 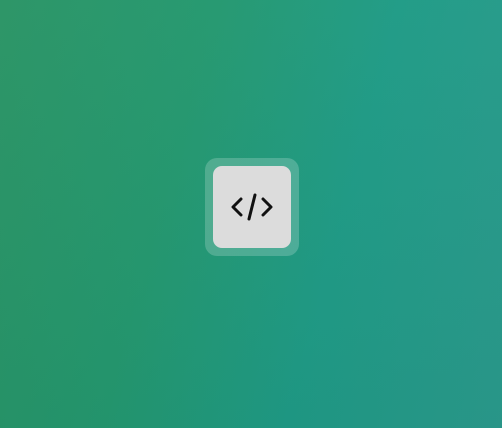 I want to click on code-app-shortcut, so click(x=252, y=207).